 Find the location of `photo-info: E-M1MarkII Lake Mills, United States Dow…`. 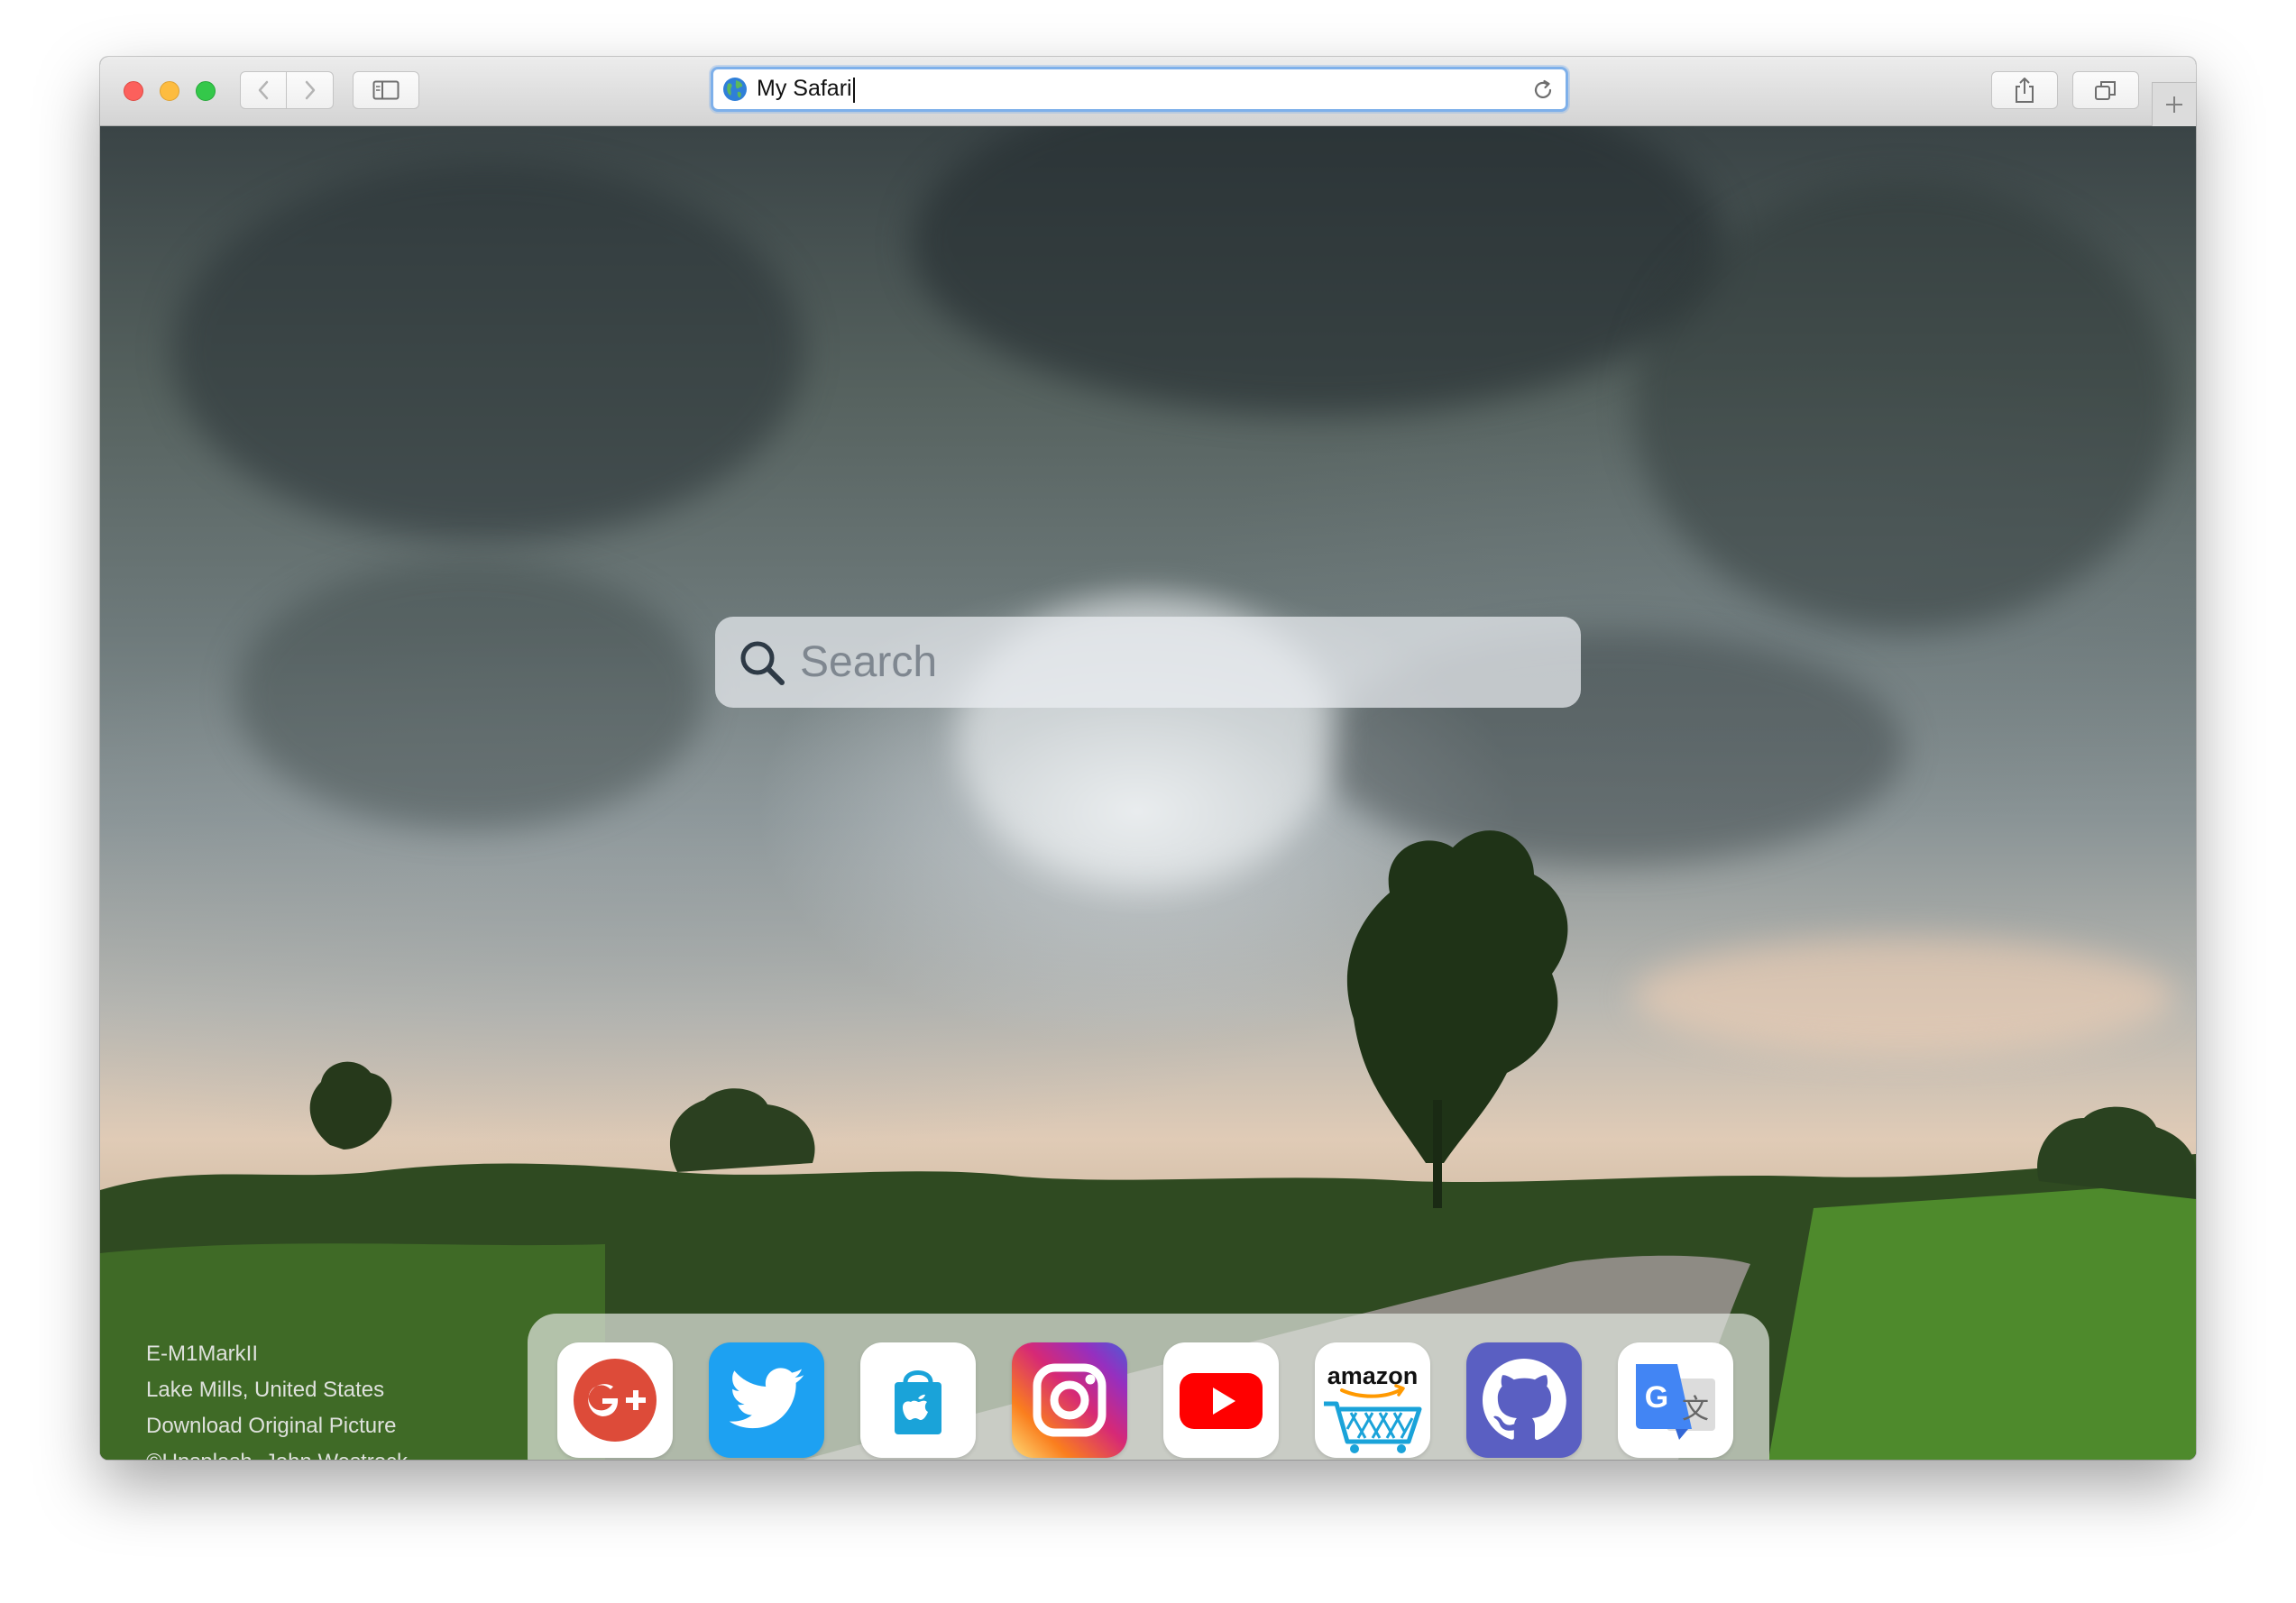

photo-info: E-M1MarkII Lake Mills, United States Dow… is located at coordinates (277, 1398).